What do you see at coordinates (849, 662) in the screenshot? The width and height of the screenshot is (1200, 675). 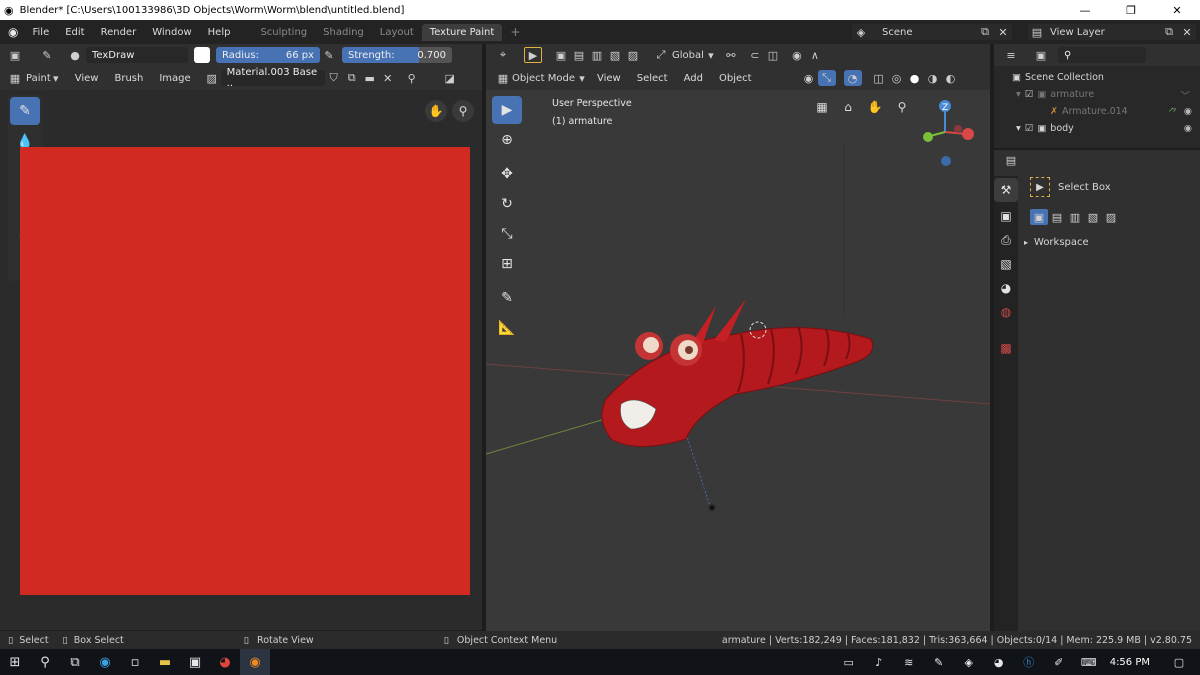 I see `battery-icon: ▭` at bounding box center [849, 662].